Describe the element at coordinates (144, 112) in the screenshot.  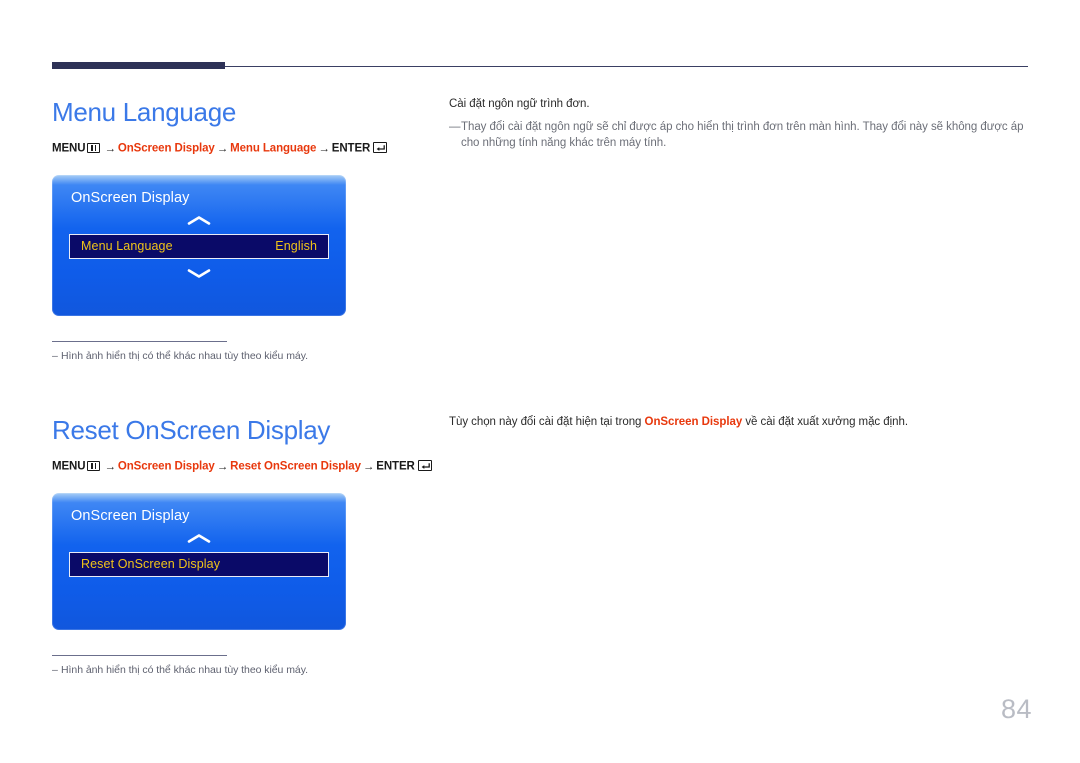
I see `page-title: Menu Language` at that location.